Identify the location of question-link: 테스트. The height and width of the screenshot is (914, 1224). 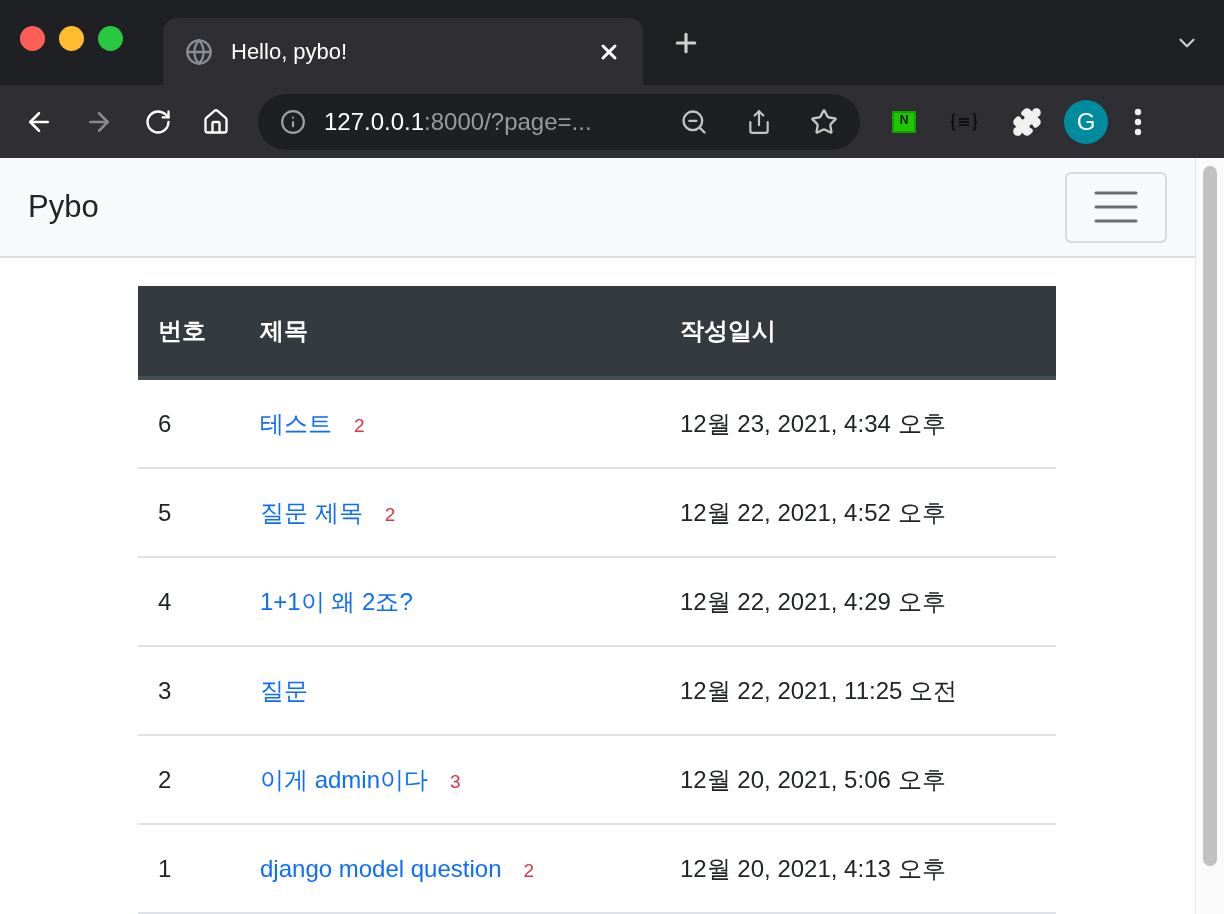
(296, 423).